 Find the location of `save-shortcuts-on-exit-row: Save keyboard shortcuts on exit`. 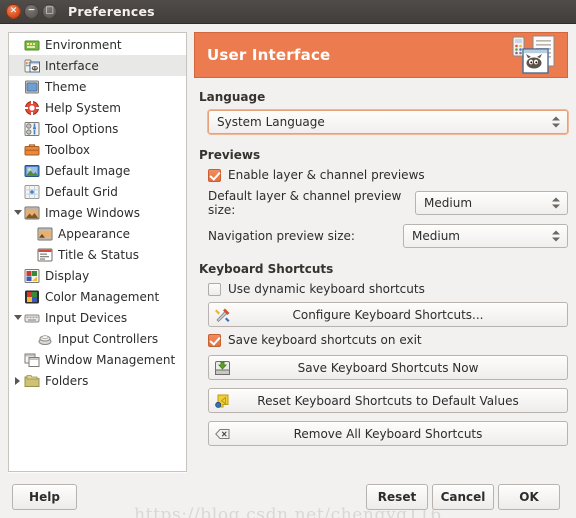

save-shortcuts-on-exit-row: Save keyboard shortcuts on exit is located at coordinates (388, 340).